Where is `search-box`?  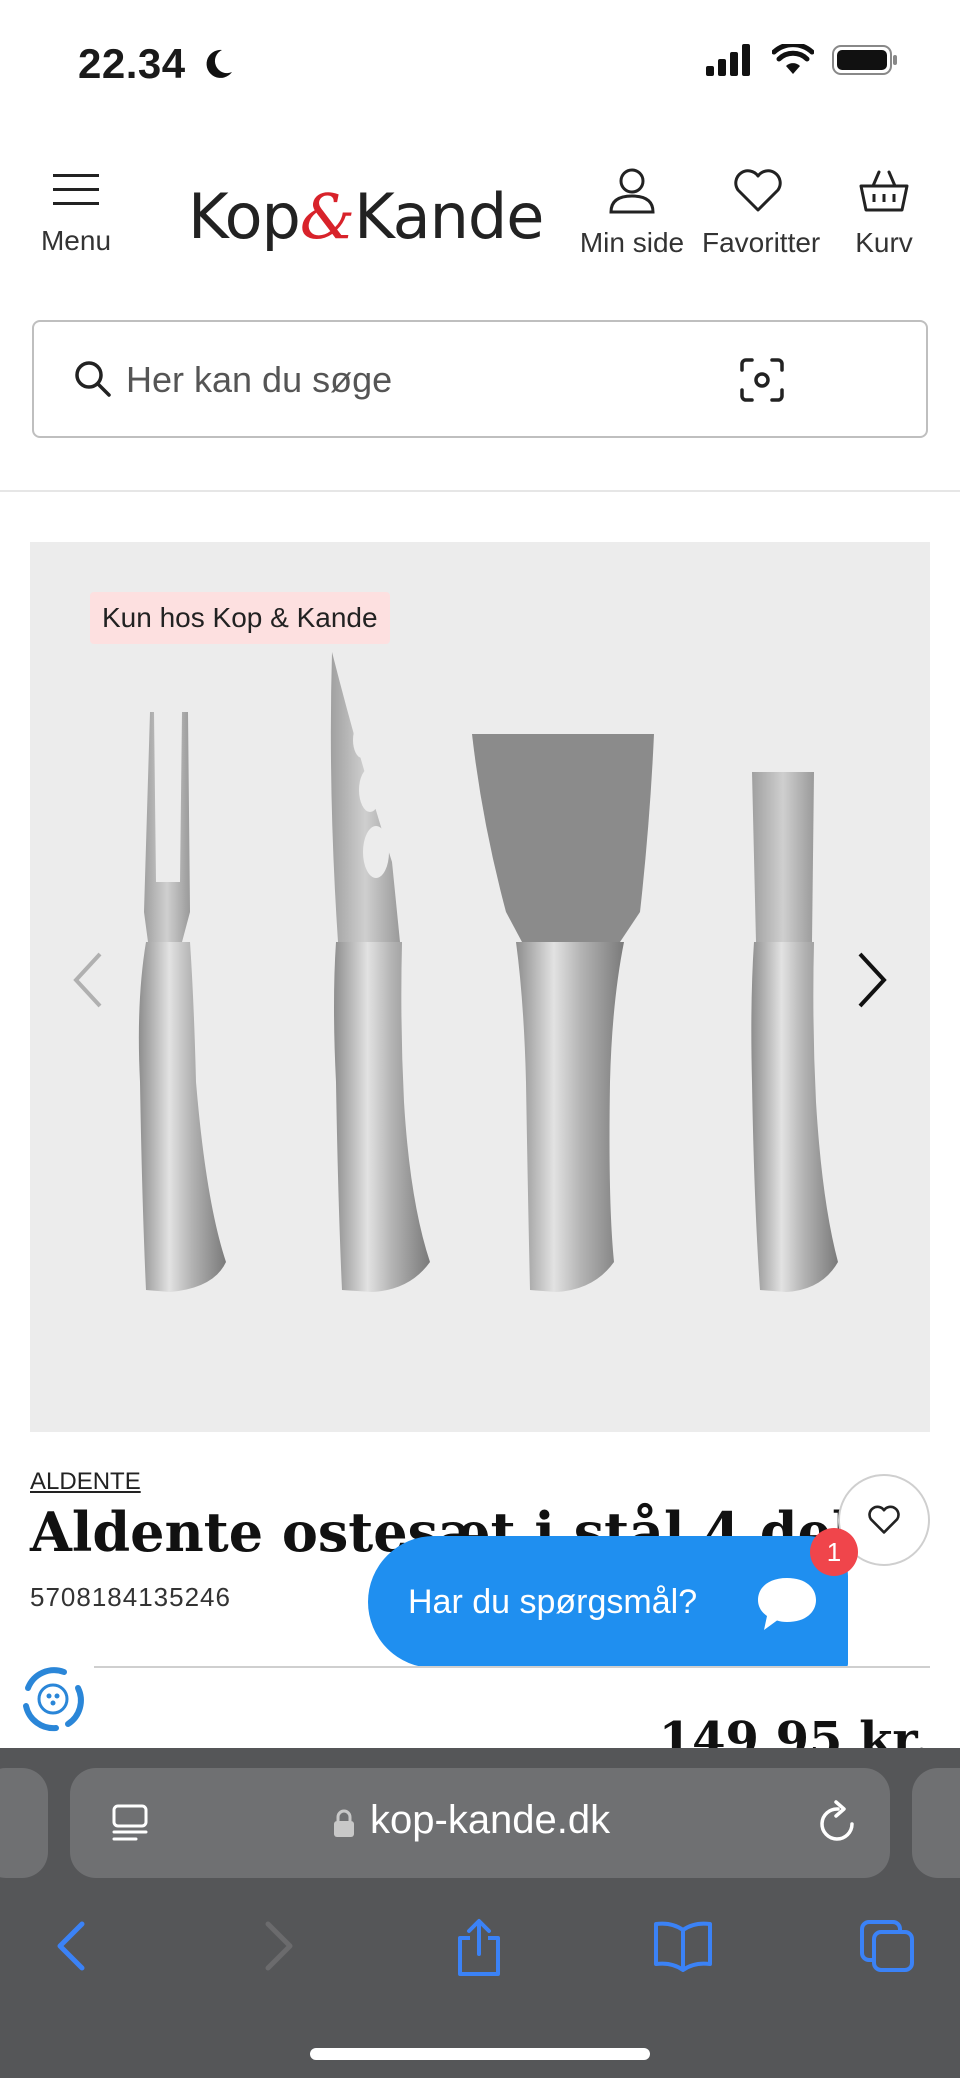 search-box is located at coordinates (480, 379).